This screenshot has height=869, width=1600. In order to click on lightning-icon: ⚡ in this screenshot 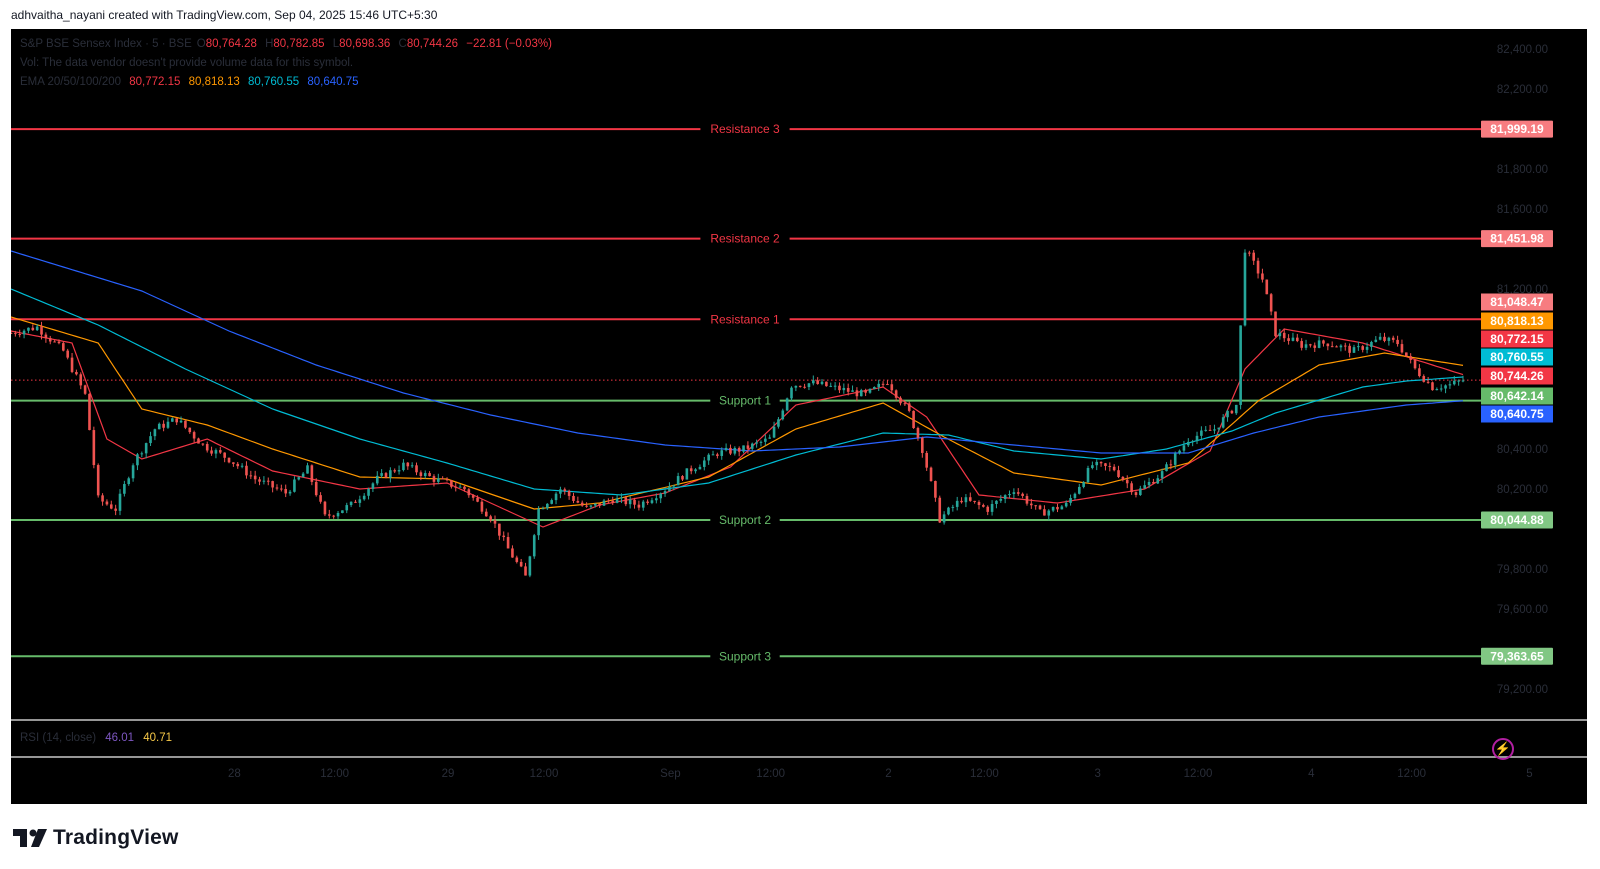, I will do `click(1503, 749)`.